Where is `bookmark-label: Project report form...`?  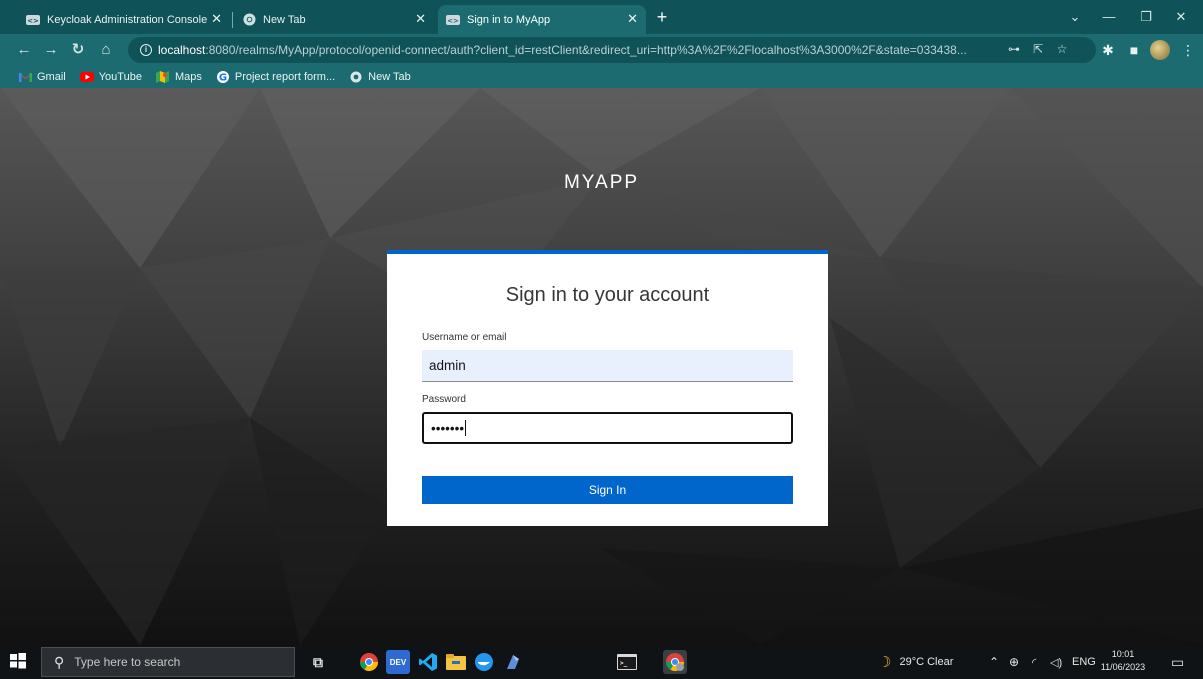 bookmark-label: Project report form... is located at coordinates (285, 77).